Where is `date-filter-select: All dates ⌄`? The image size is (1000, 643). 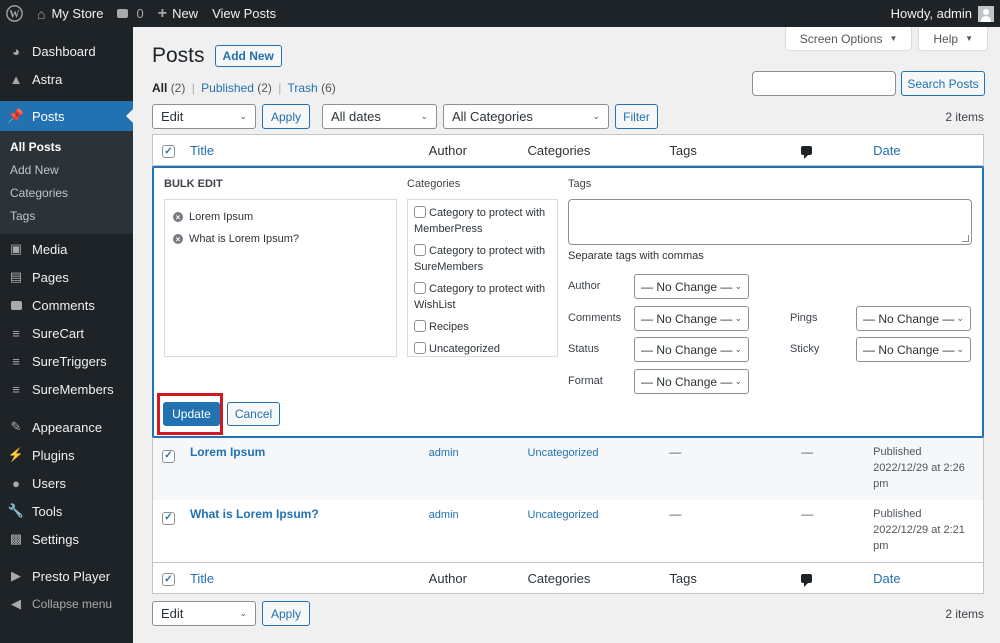
date-filter-select: All dates ⌄ is located at coordinates (379, 116).